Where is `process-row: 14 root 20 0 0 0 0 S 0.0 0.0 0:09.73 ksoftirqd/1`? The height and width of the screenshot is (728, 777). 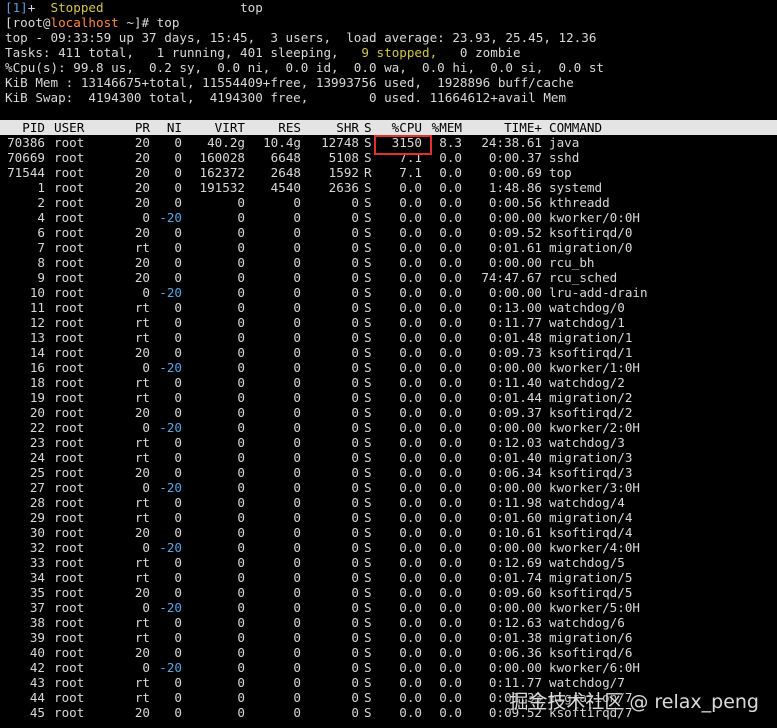 process-row: 14 root 20 0 0 0 0 S 0.0 0.0 0:09.73 ksoftirqd/1 is located at coordinates (388, 352).